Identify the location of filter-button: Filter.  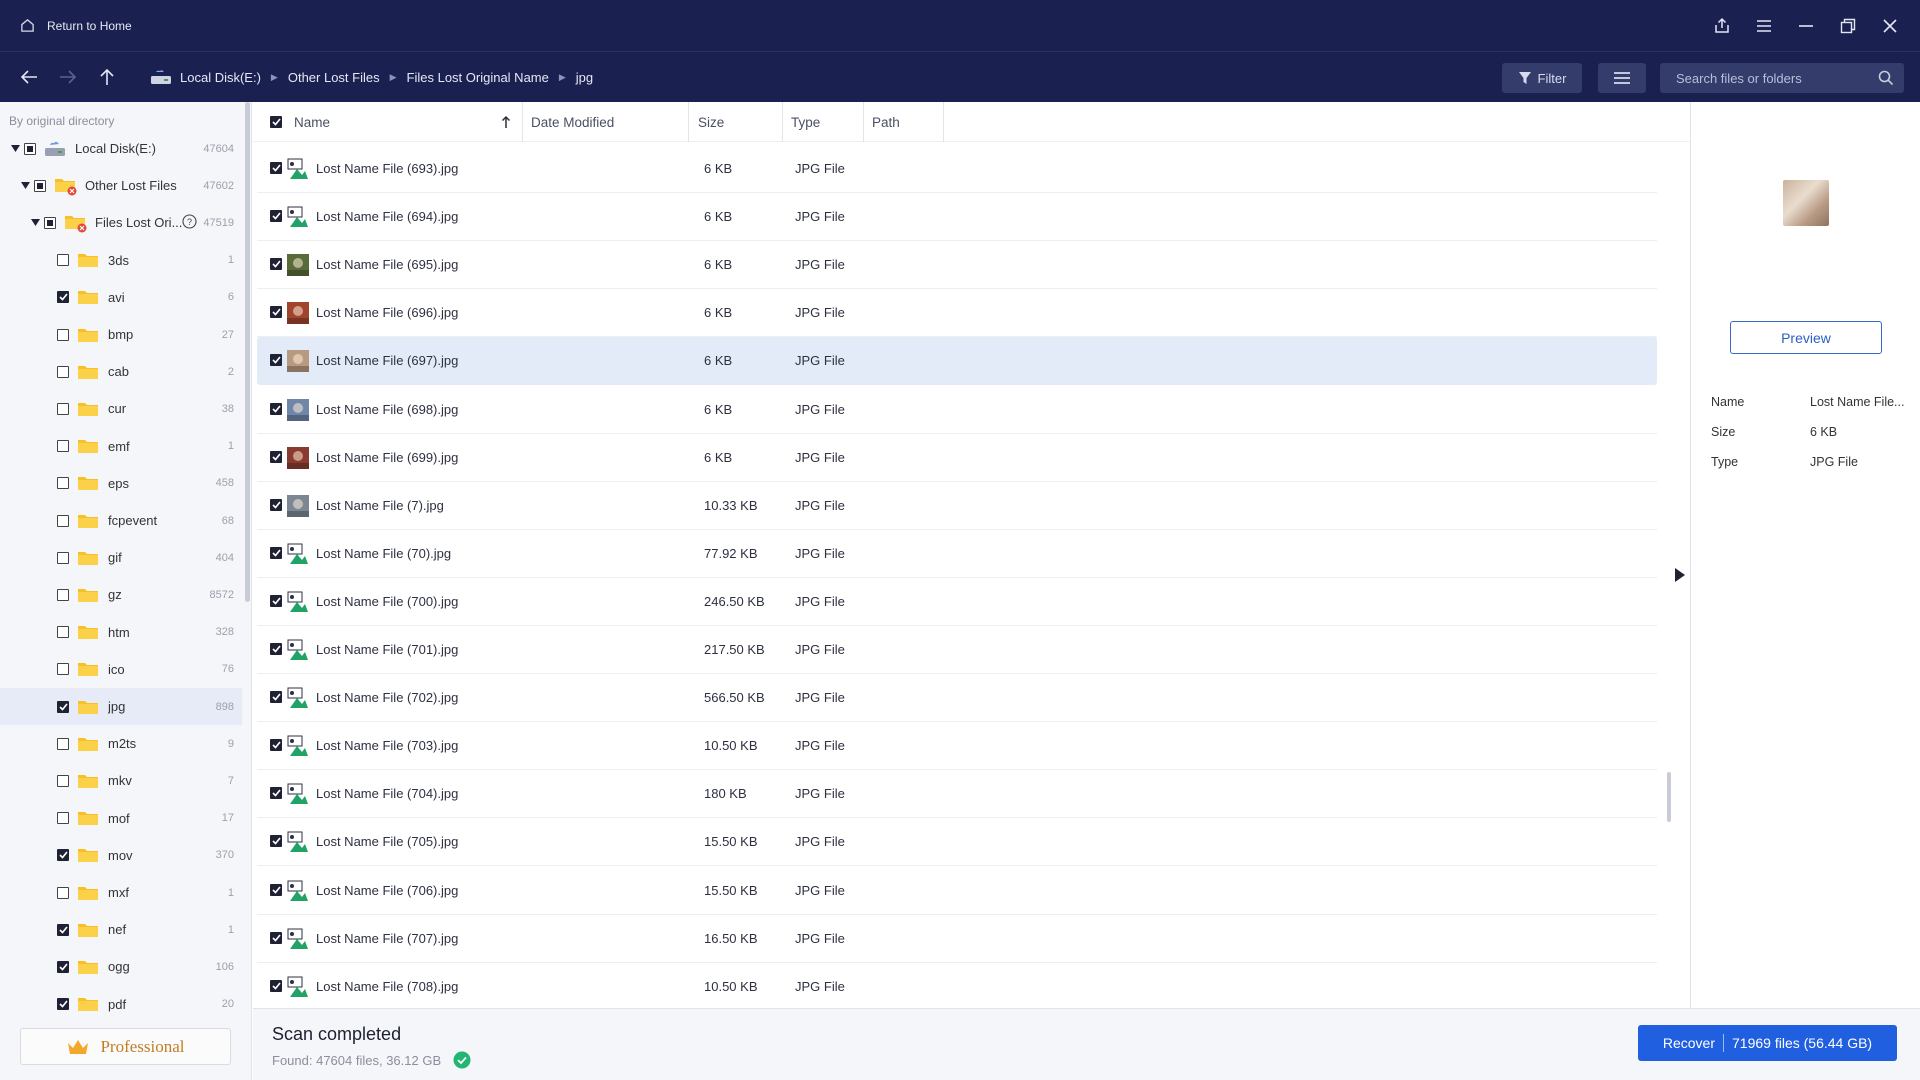
(1542, 78).